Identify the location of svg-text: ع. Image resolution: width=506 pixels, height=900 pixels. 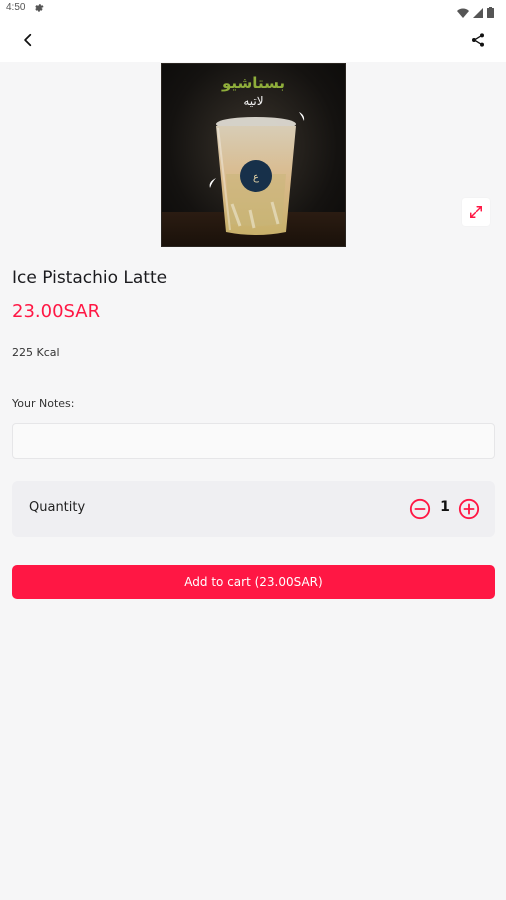
(256, 177).